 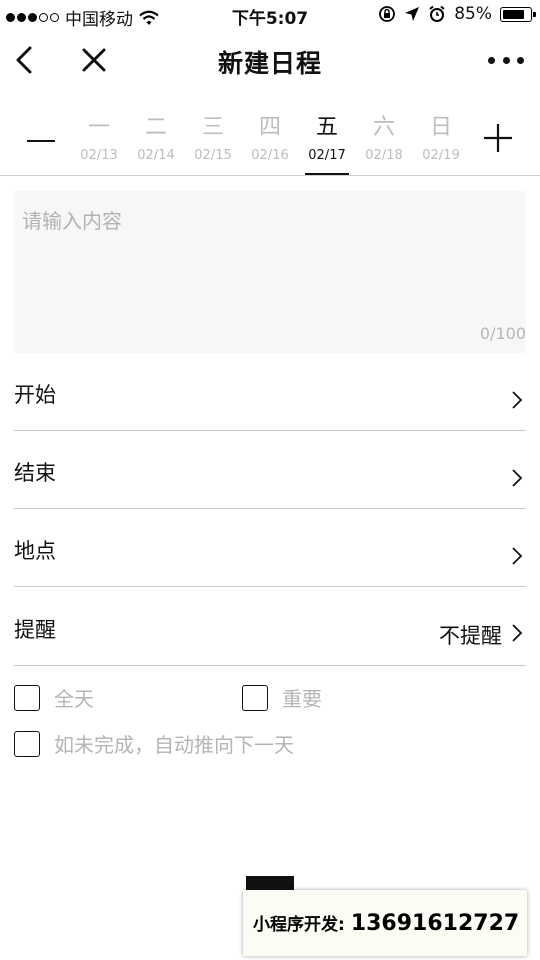 I want to click on day-item: 二 02/14, so click(x=156, y=138).